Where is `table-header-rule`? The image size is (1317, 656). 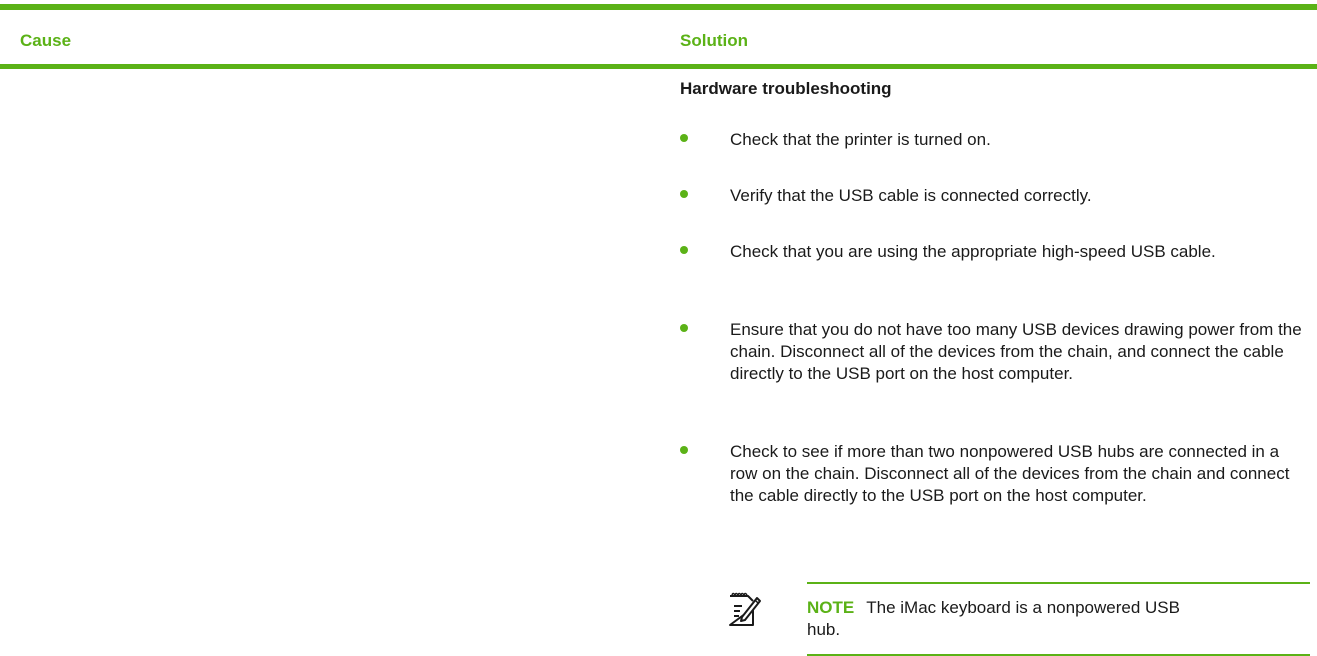 table-header-rule is located at coordinates (658, 66).